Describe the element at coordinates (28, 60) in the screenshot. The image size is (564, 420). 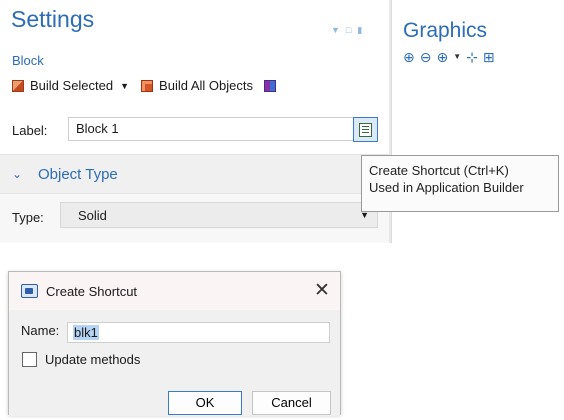
I see `panel-subtitle: Block` at that location.